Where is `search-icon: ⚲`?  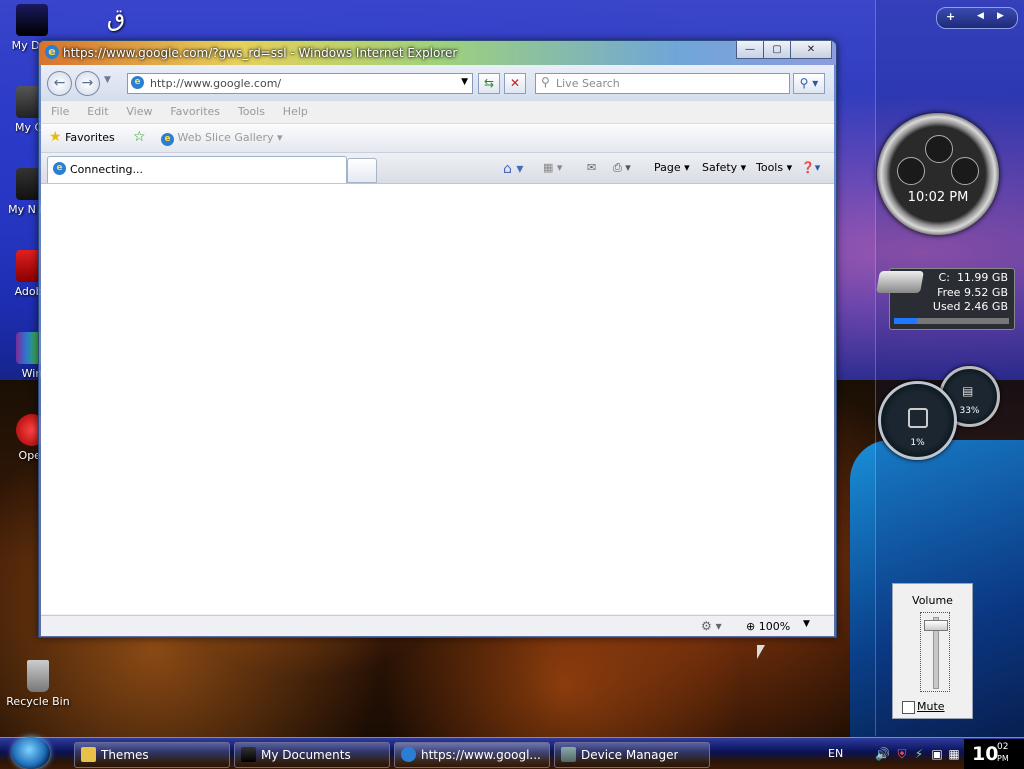
search-icon: ⚲ is located at coordinates (545, 82).